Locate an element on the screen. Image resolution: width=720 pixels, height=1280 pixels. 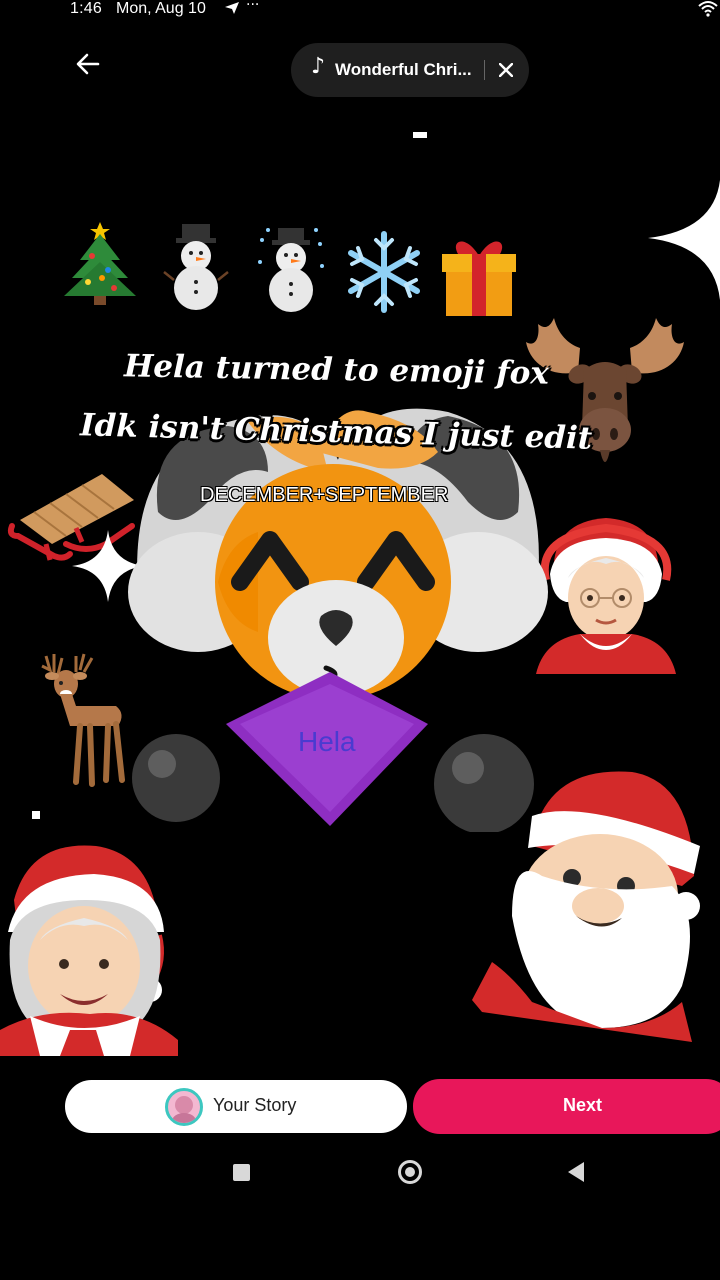
send-icon is located at coordinates (232, 10).